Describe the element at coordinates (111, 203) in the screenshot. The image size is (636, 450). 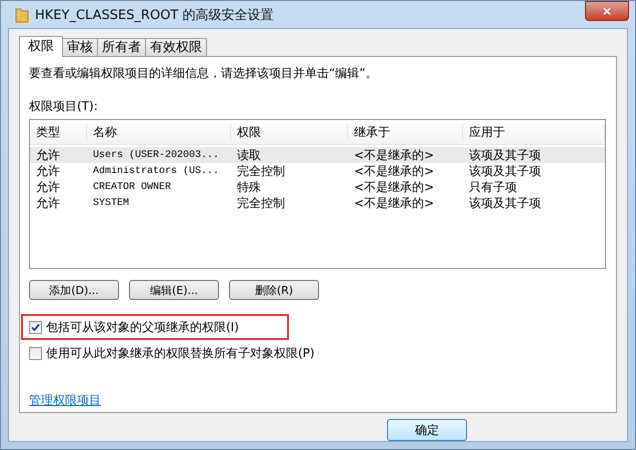
I see `table-cell-text: SYSTEM` at that location.